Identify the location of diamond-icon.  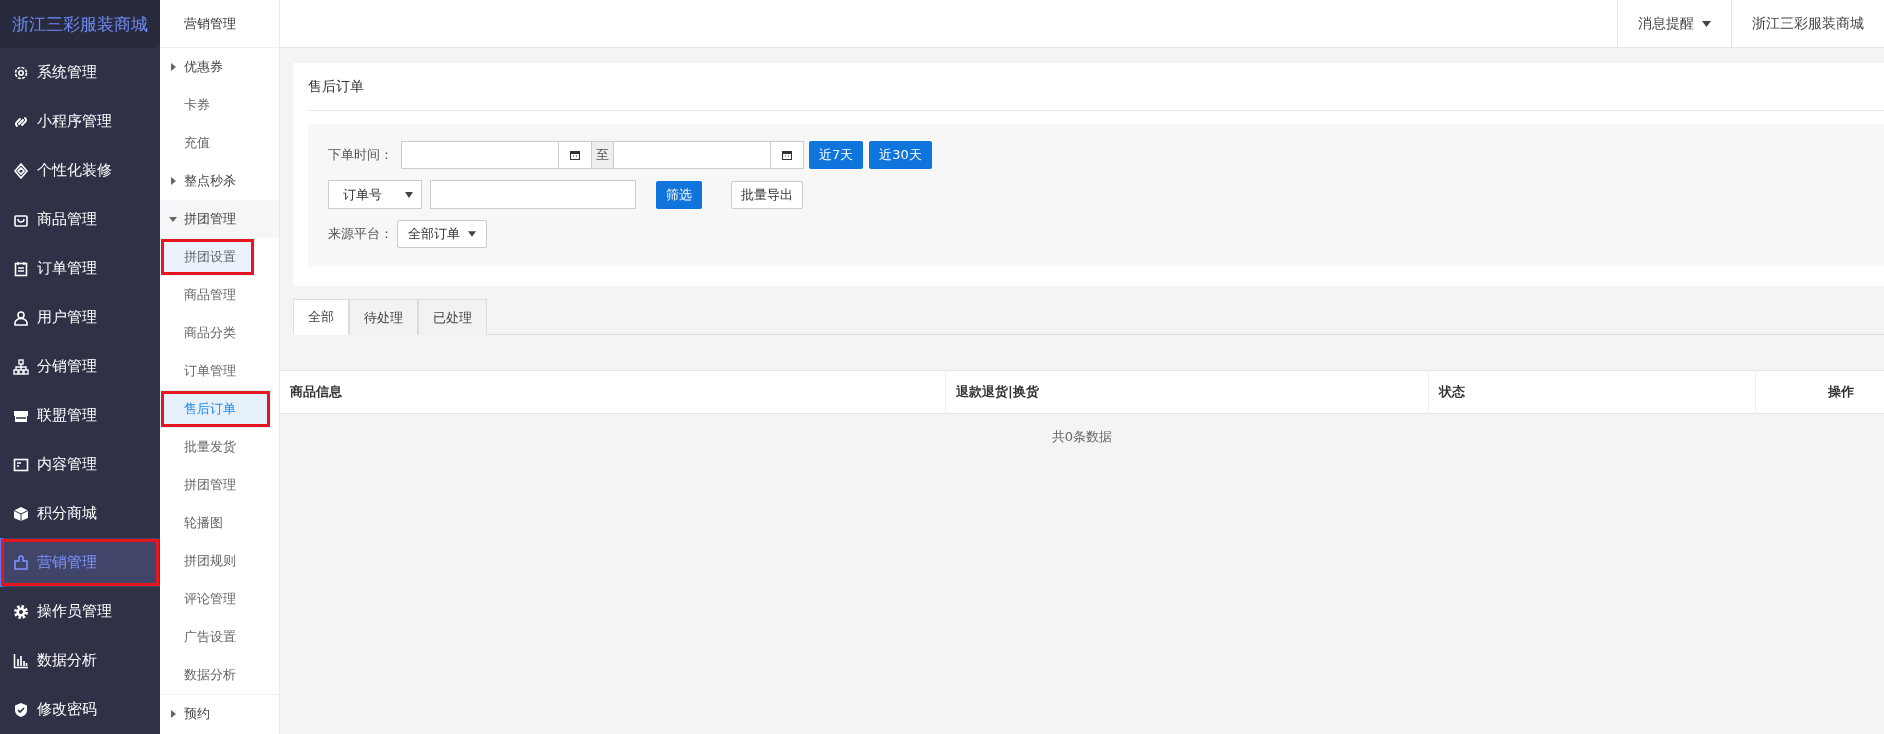
(21, 170).